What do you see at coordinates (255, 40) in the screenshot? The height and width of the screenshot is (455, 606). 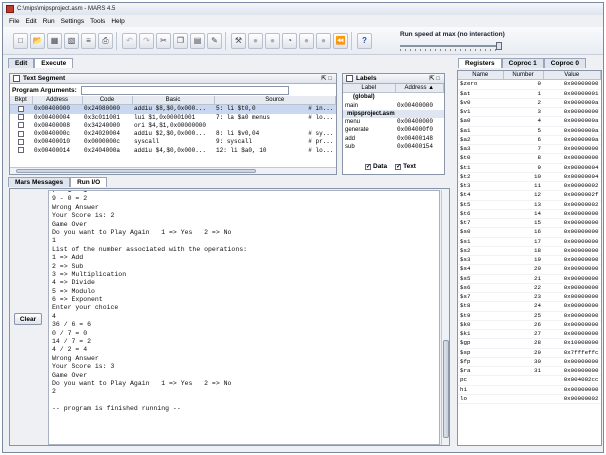 I see `run-icon: ●` at bounding box center [255, 40].